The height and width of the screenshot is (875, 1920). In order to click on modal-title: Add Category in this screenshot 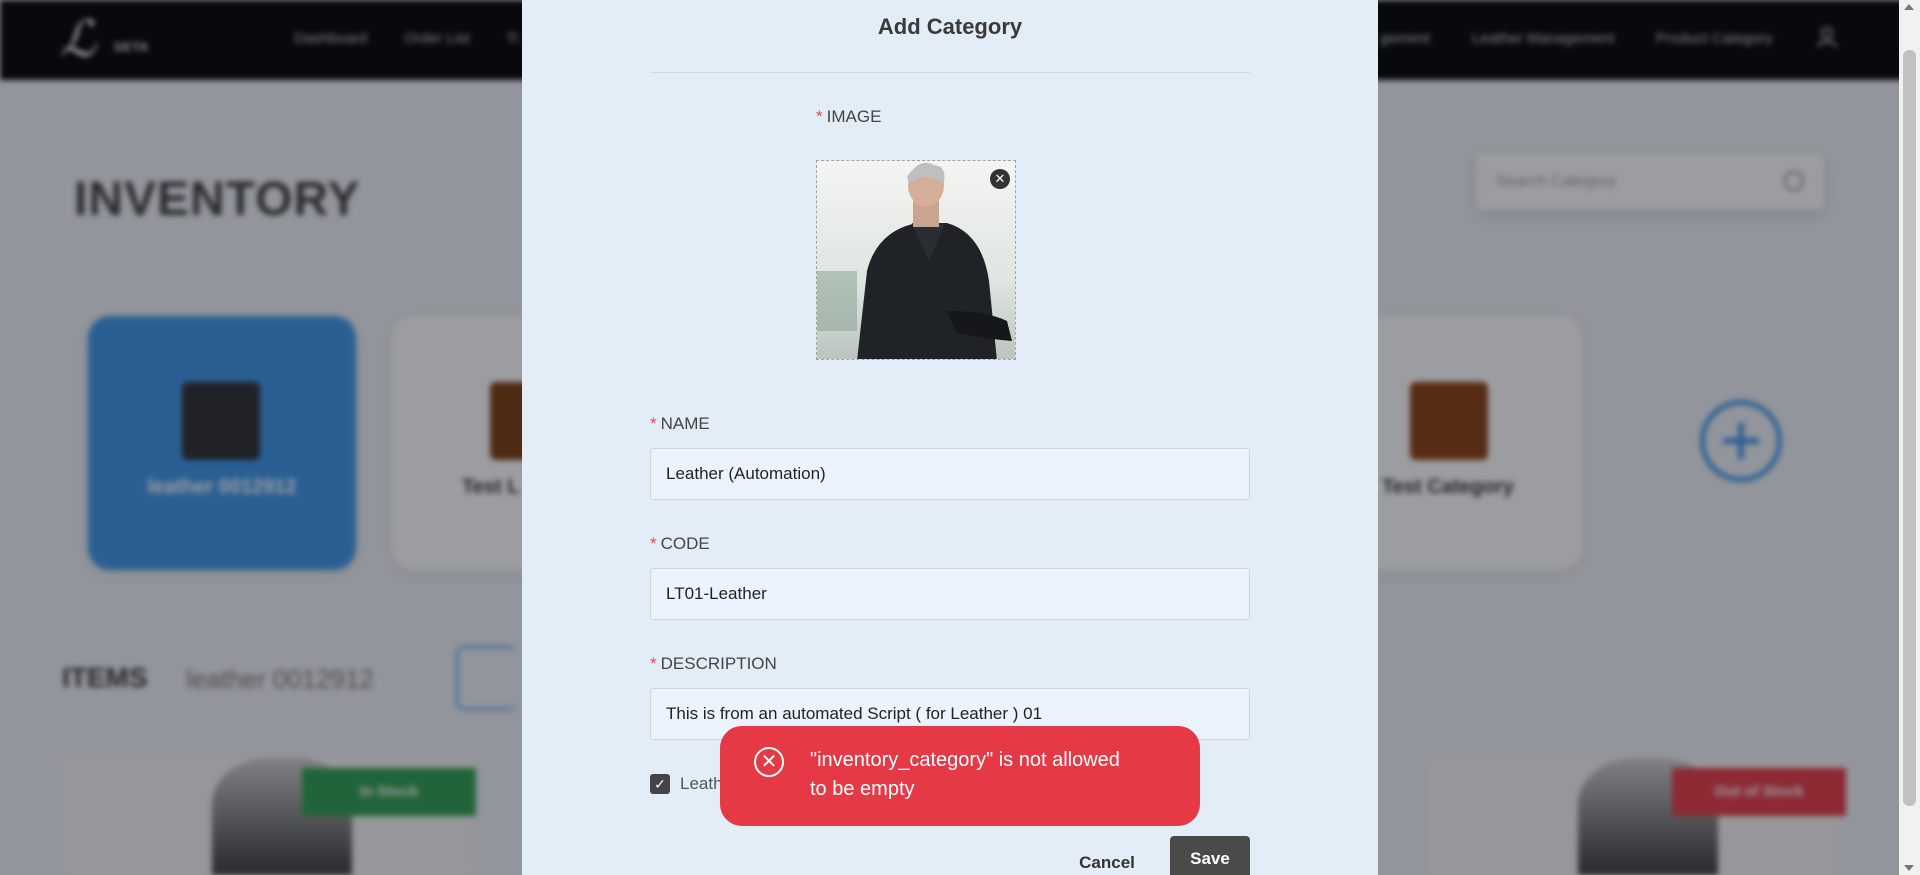, I will do `click(950, 26)`.